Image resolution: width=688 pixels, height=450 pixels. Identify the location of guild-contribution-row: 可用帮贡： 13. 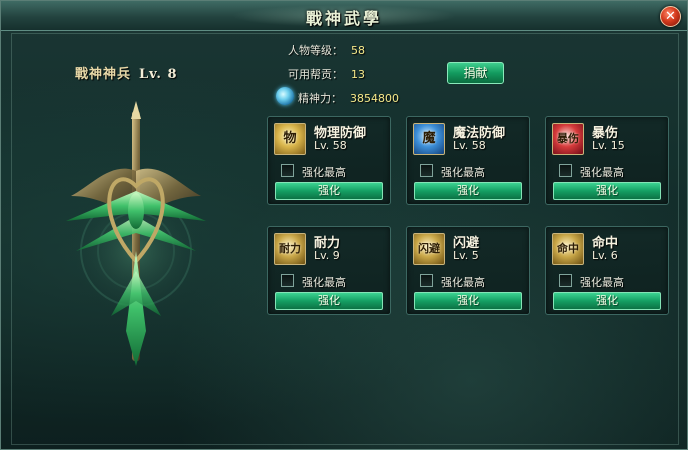
(326, 74).